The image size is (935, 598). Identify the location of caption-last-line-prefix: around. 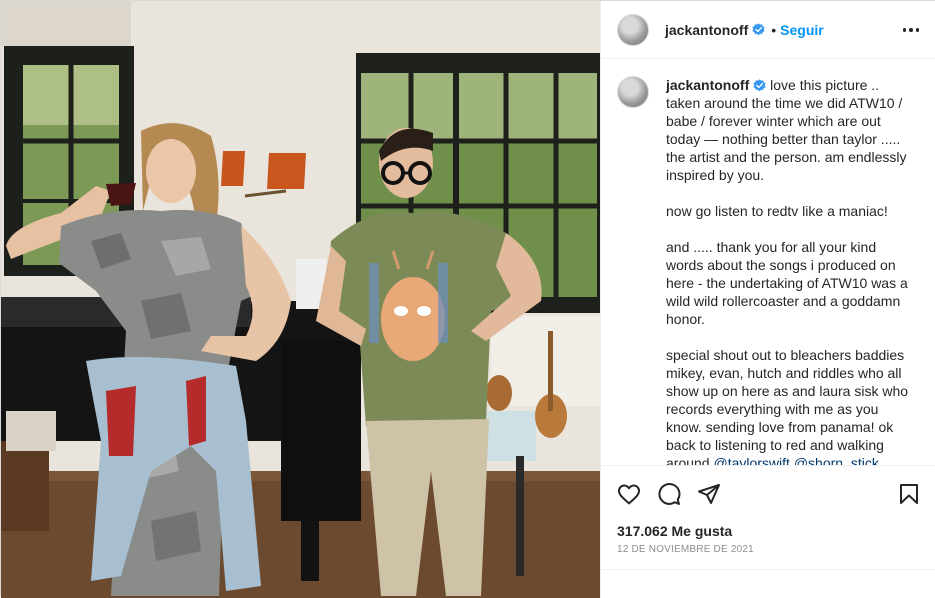
(688, 460).